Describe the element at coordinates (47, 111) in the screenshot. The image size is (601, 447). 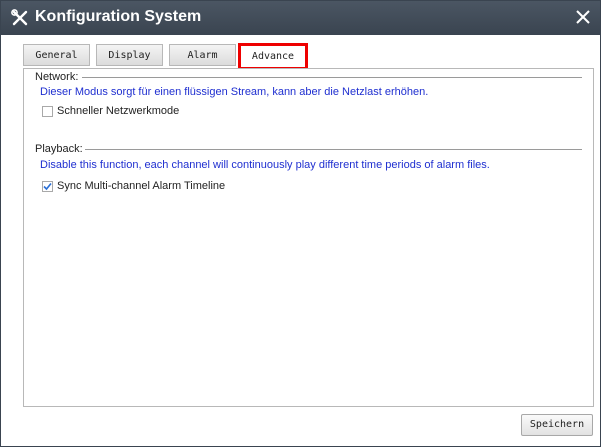
I see `fast-network-checkbox` at that location.